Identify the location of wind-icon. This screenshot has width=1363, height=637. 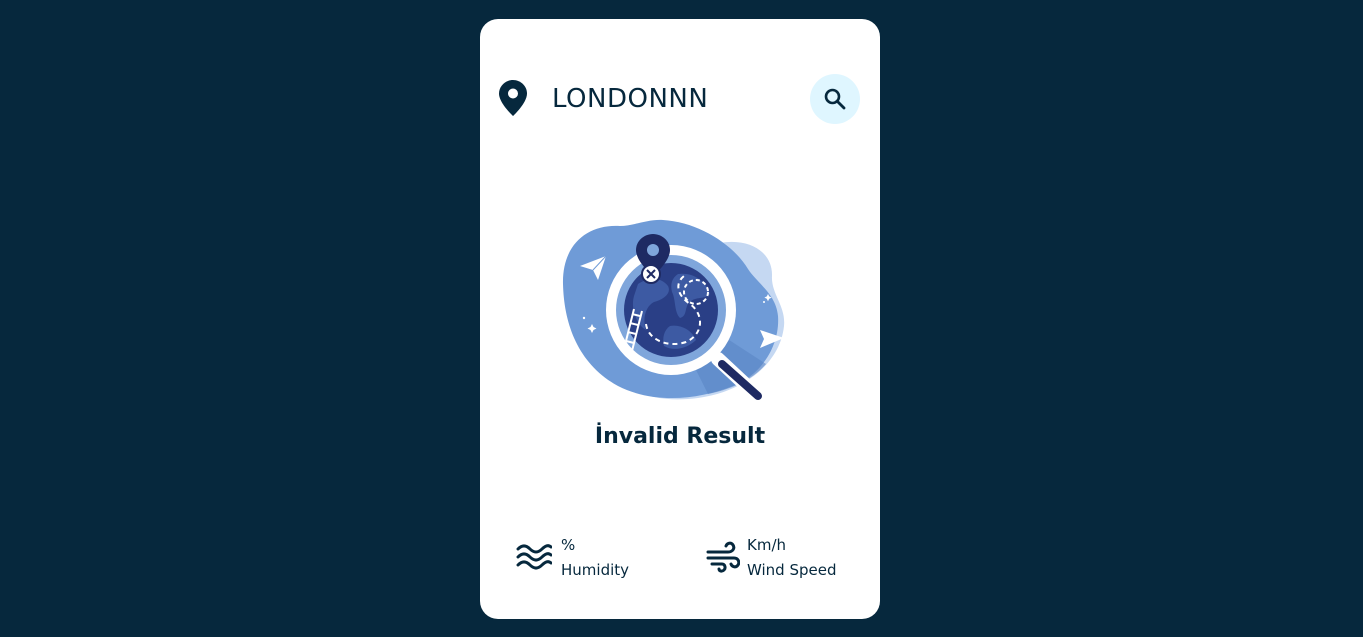
(723, 557).